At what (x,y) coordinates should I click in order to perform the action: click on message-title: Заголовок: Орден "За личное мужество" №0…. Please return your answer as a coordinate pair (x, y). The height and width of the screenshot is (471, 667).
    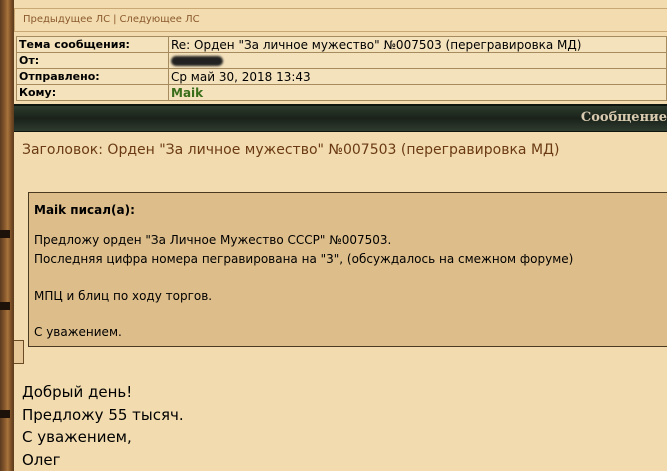
    Looking at the image, I should click on (291, 150).